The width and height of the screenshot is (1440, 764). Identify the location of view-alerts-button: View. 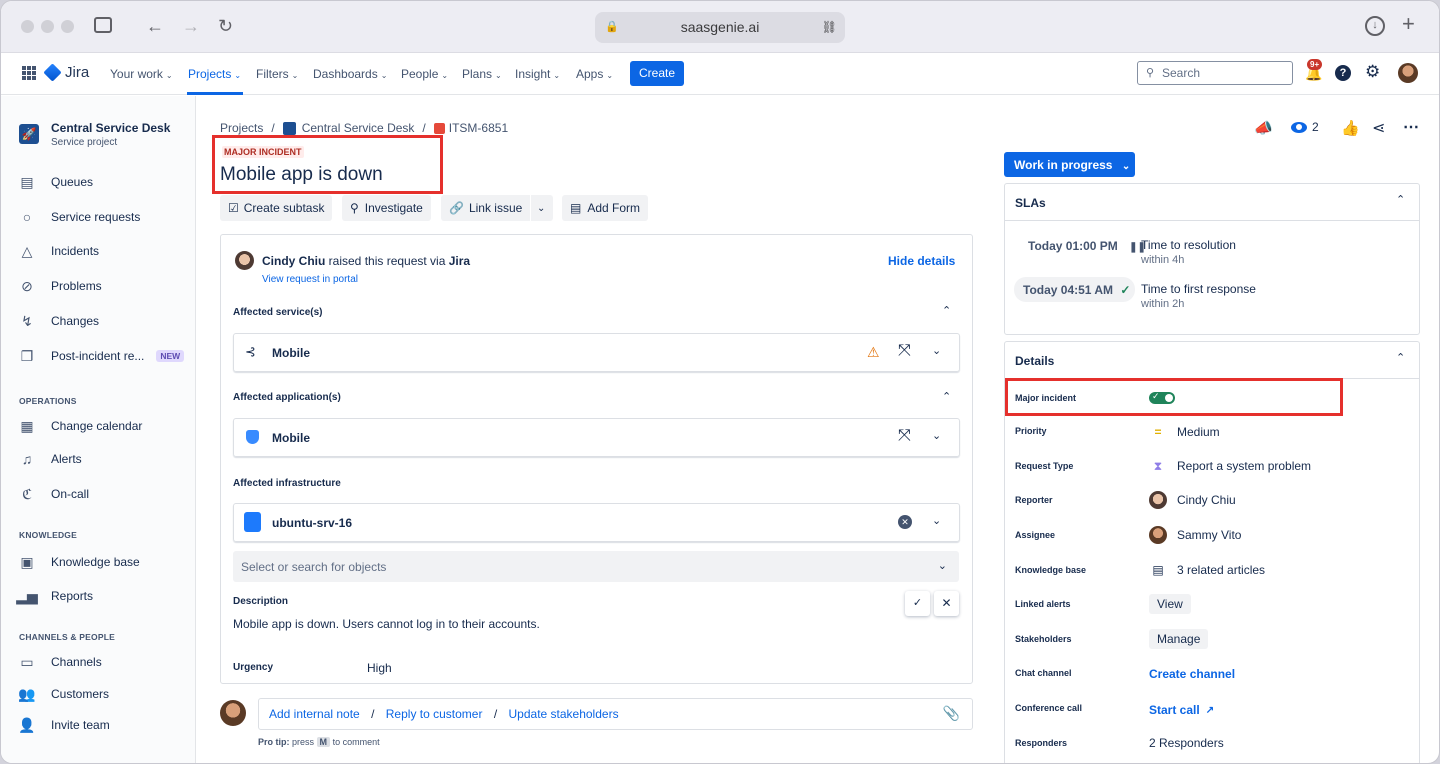
(1170, 604).